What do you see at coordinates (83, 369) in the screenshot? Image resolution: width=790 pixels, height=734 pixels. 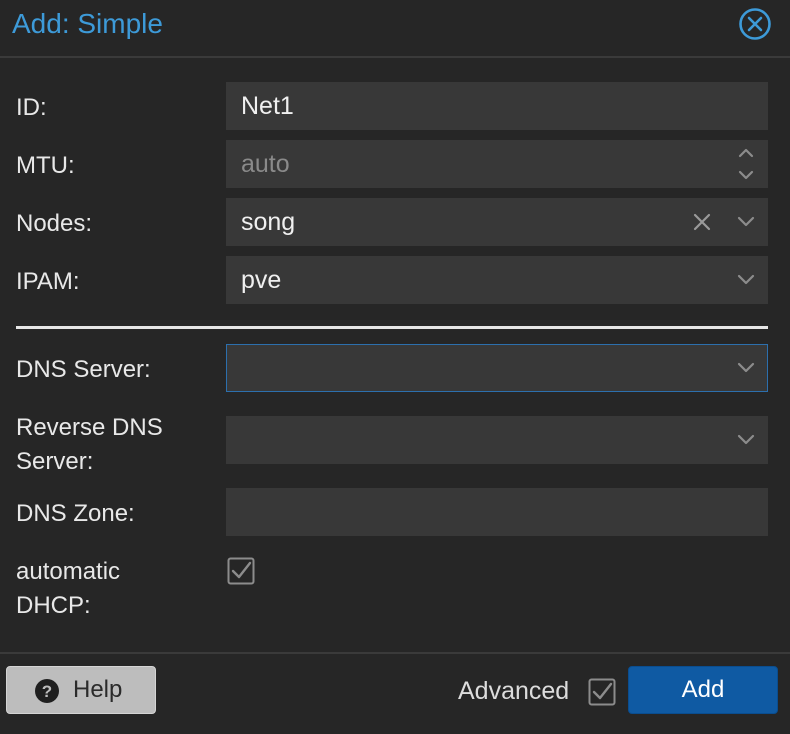 I see `dns-server-label: DNS Server:` at bounding box center [83, 369].